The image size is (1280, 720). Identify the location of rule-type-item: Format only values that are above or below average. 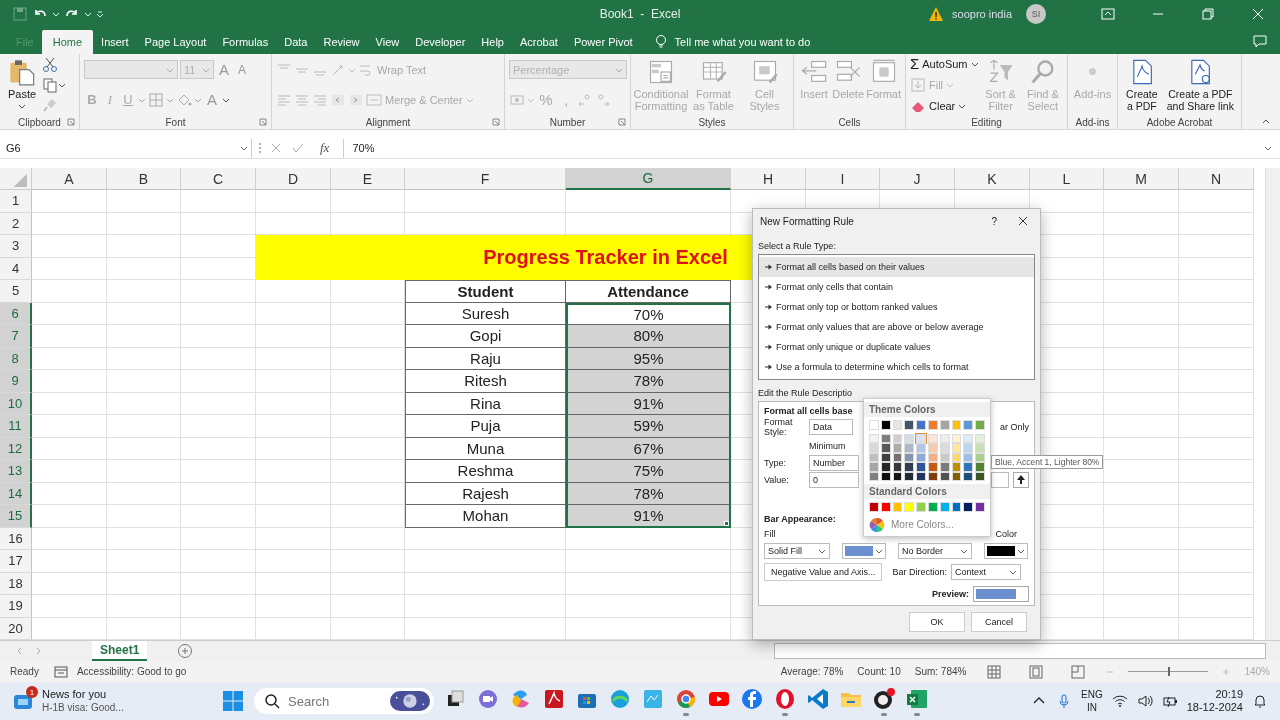
(896, 327).